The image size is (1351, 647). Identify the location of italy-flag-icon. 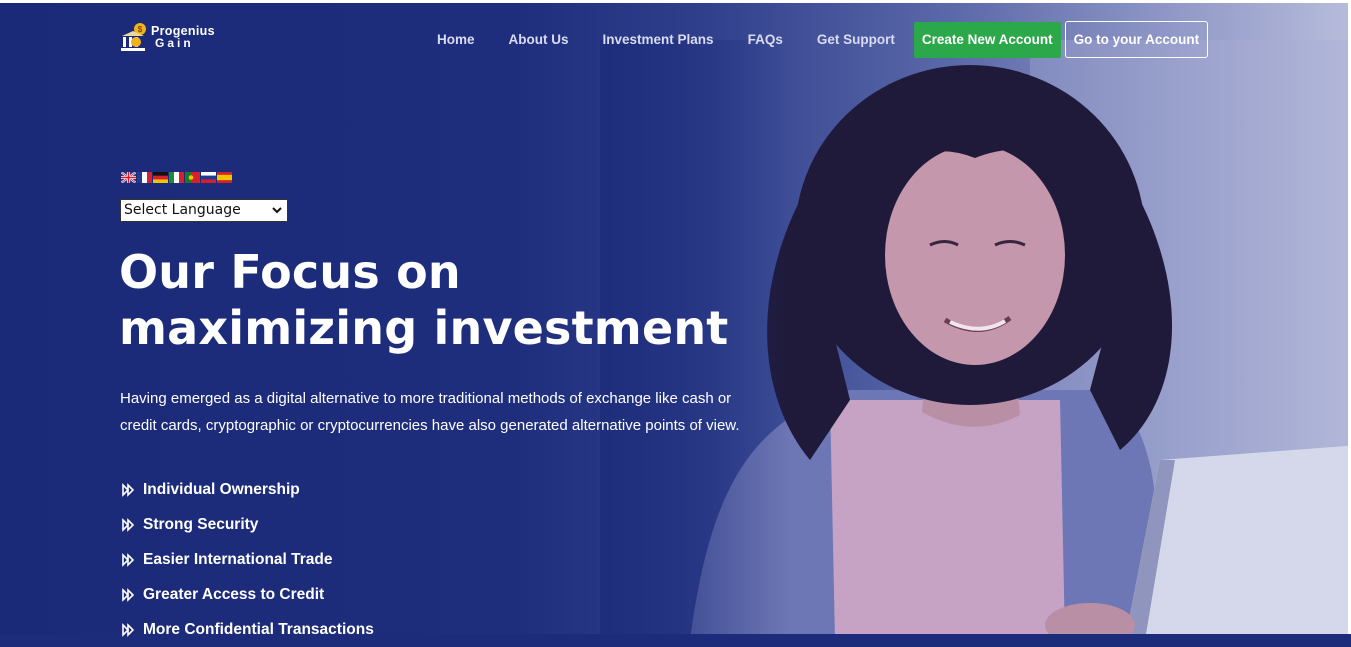
(176, 177).